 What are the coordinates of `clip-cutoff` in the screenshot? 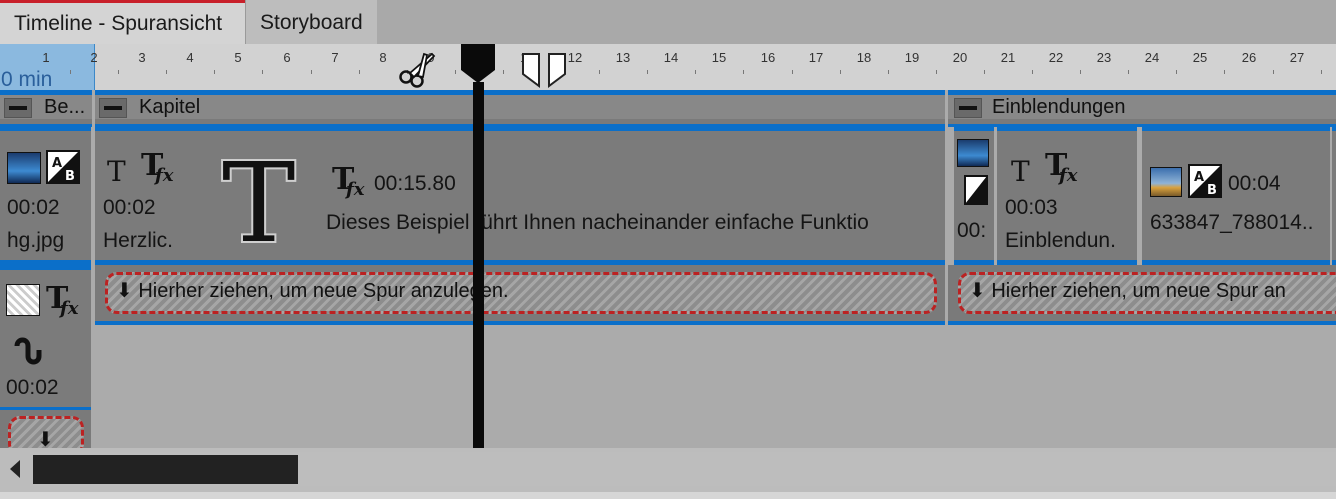 It's located at (1334, 195).